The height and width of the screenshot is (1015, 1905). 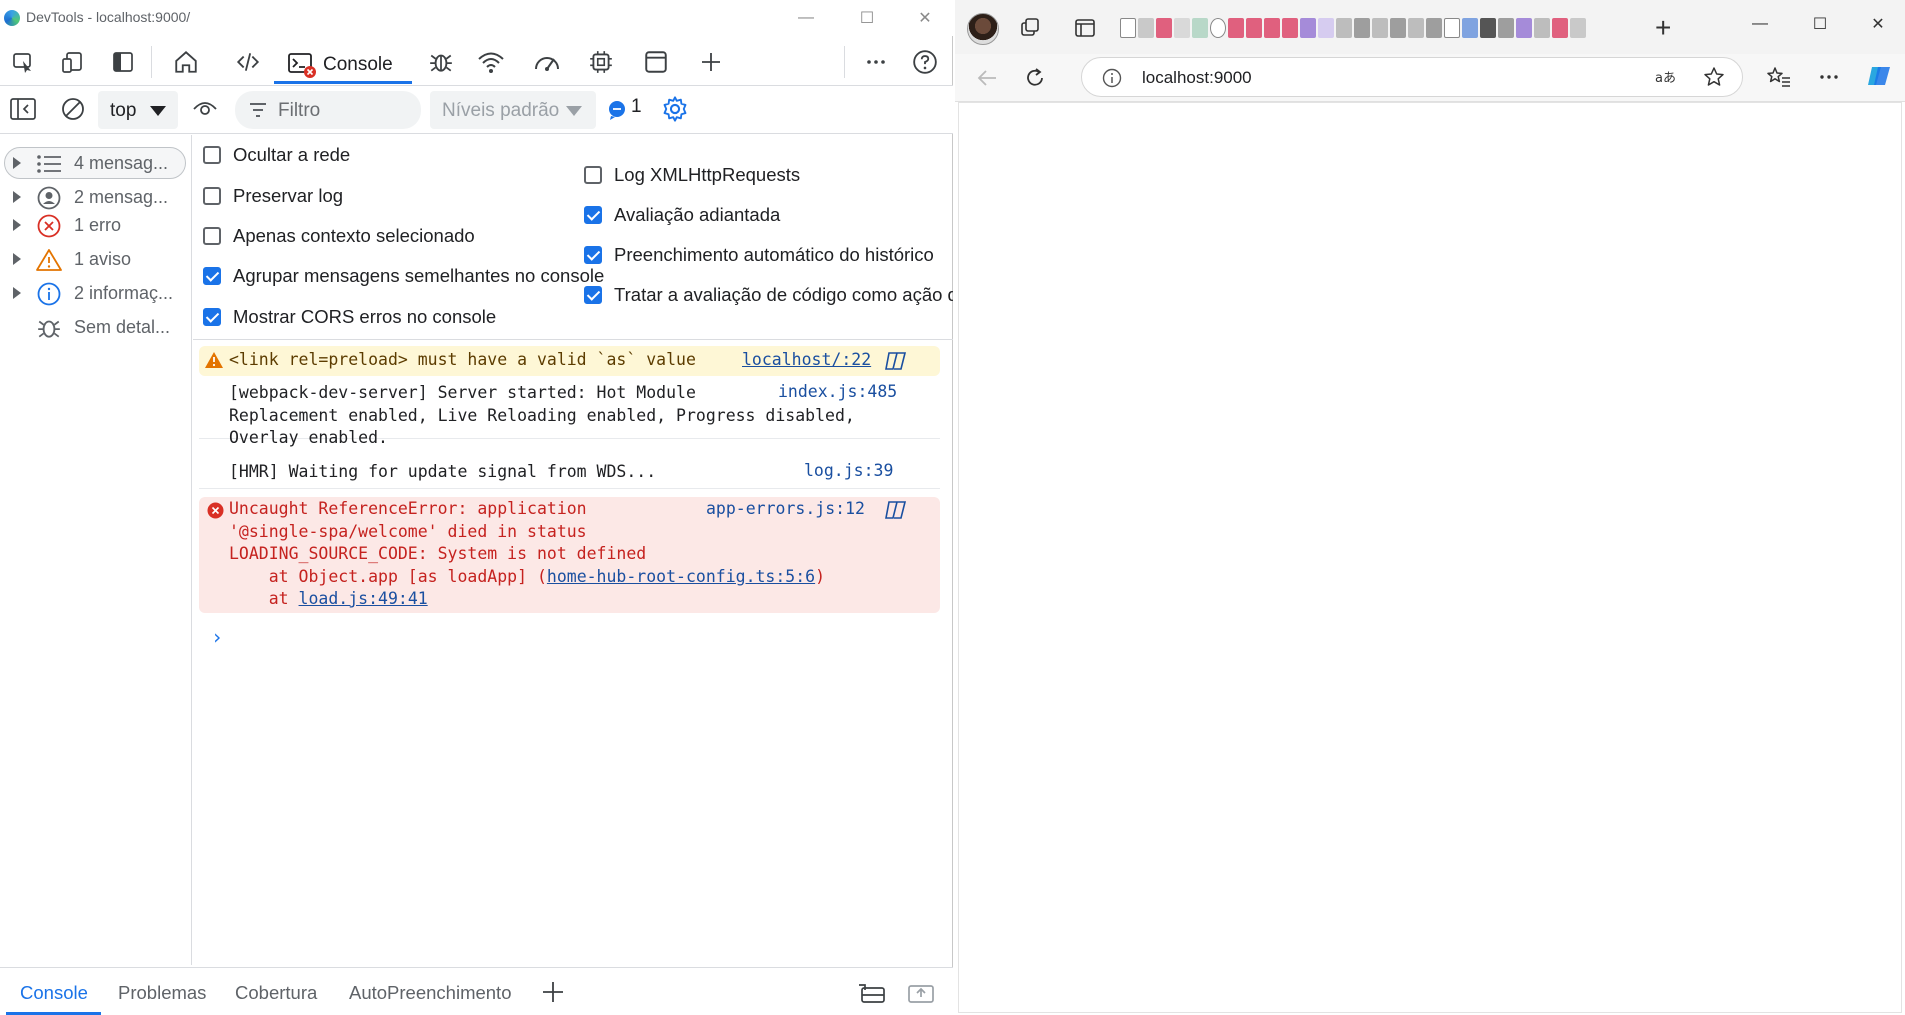 What do you see at coordinates (682, 215) in the screenshot?
I see `setting-eager-evaluation: Avaliação adiantada` at bounding box center [682, 215].